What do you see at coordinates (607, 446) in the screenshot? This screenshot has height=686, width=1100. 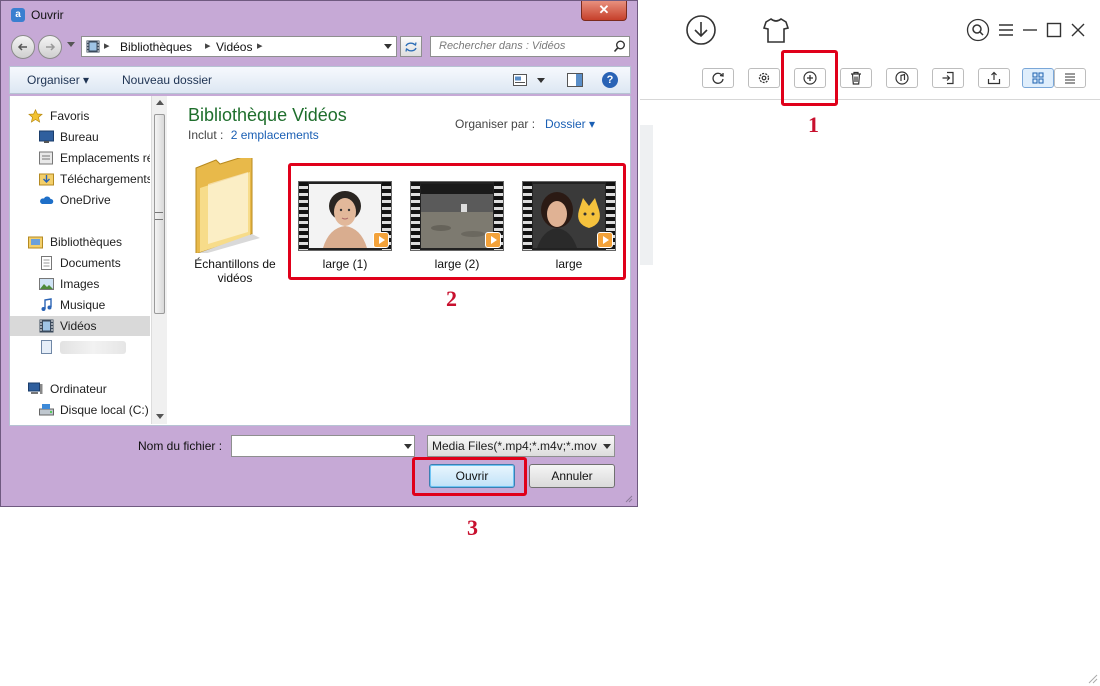 I see `filetype-dropdown-icon` at bounding box center [607, 446].